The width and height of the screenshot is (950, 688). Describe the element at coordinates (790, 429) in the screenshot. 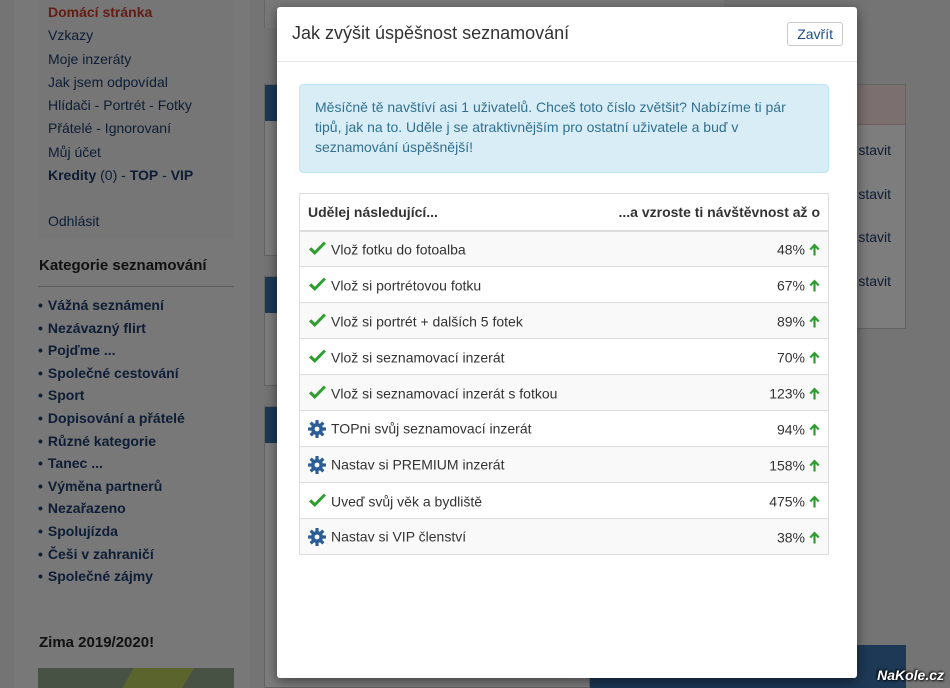

I see `gain-percent: 94%` at that location.